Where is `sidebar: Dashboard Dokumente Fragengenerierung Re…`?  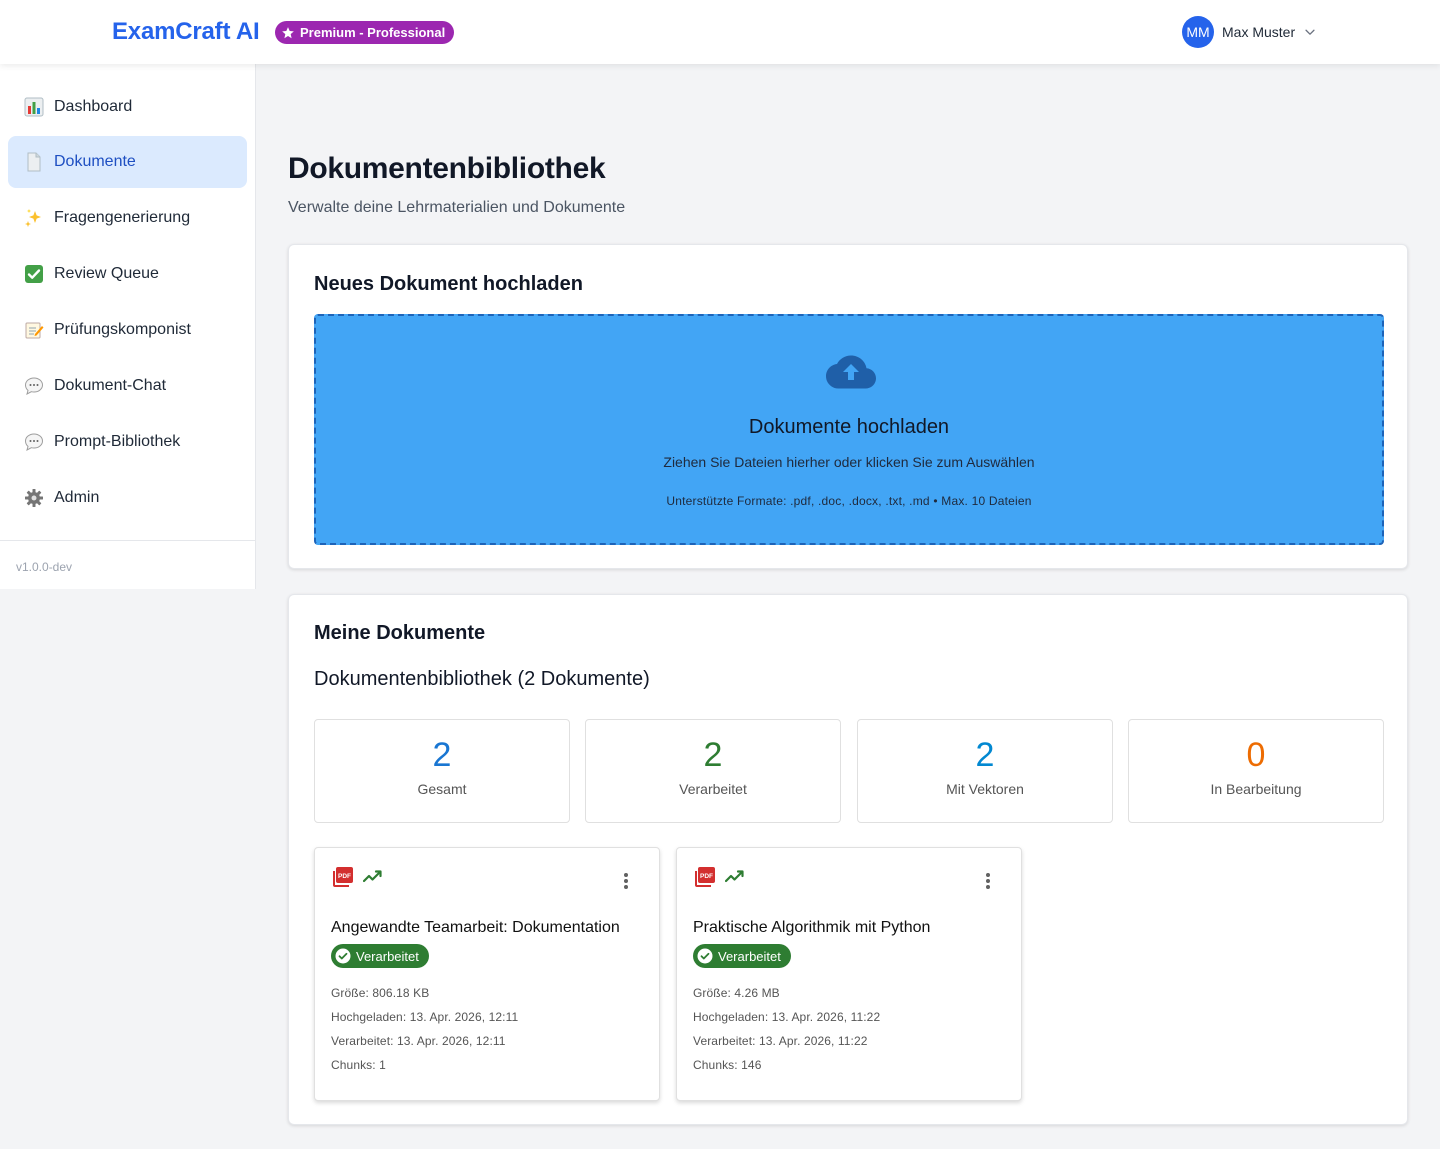
sidebar: Dashboard Dokumente Fragengenerierung Re… is located at coordinates (128, 326).